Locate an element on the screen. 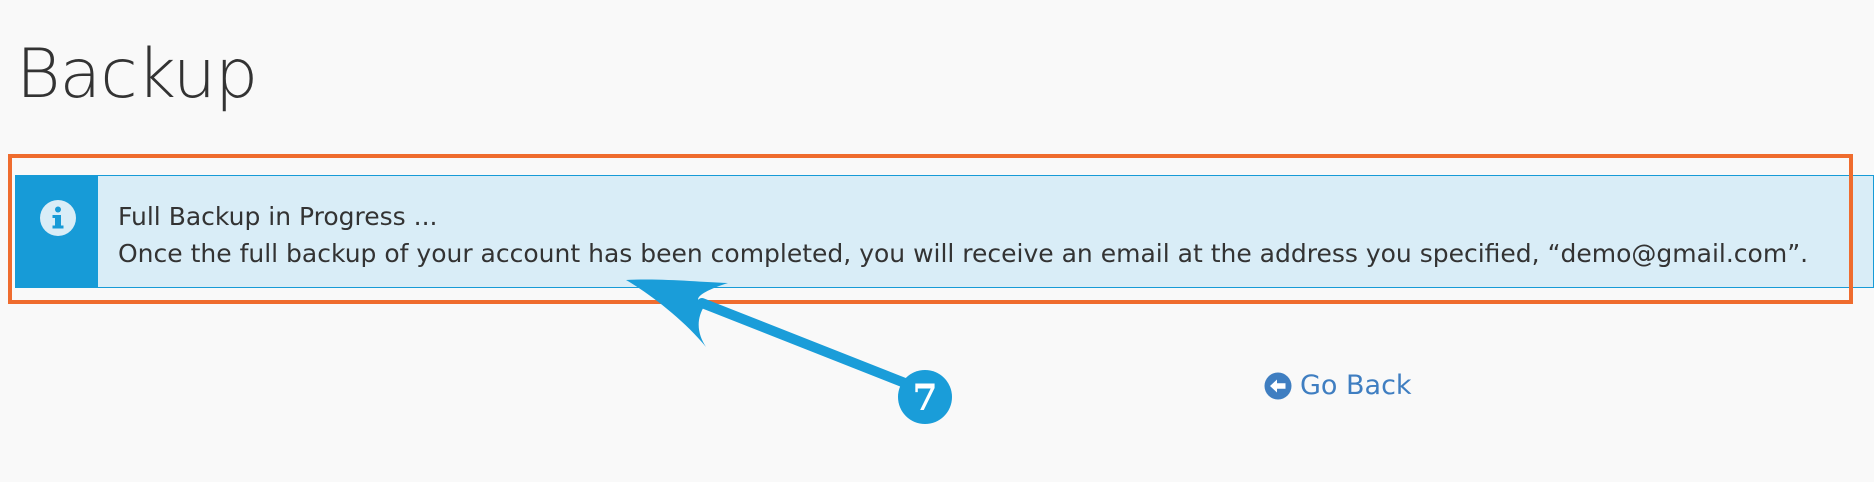 The image size is (1874, 482). annotation-arrow-shaft is located at coordinates (806, 344).